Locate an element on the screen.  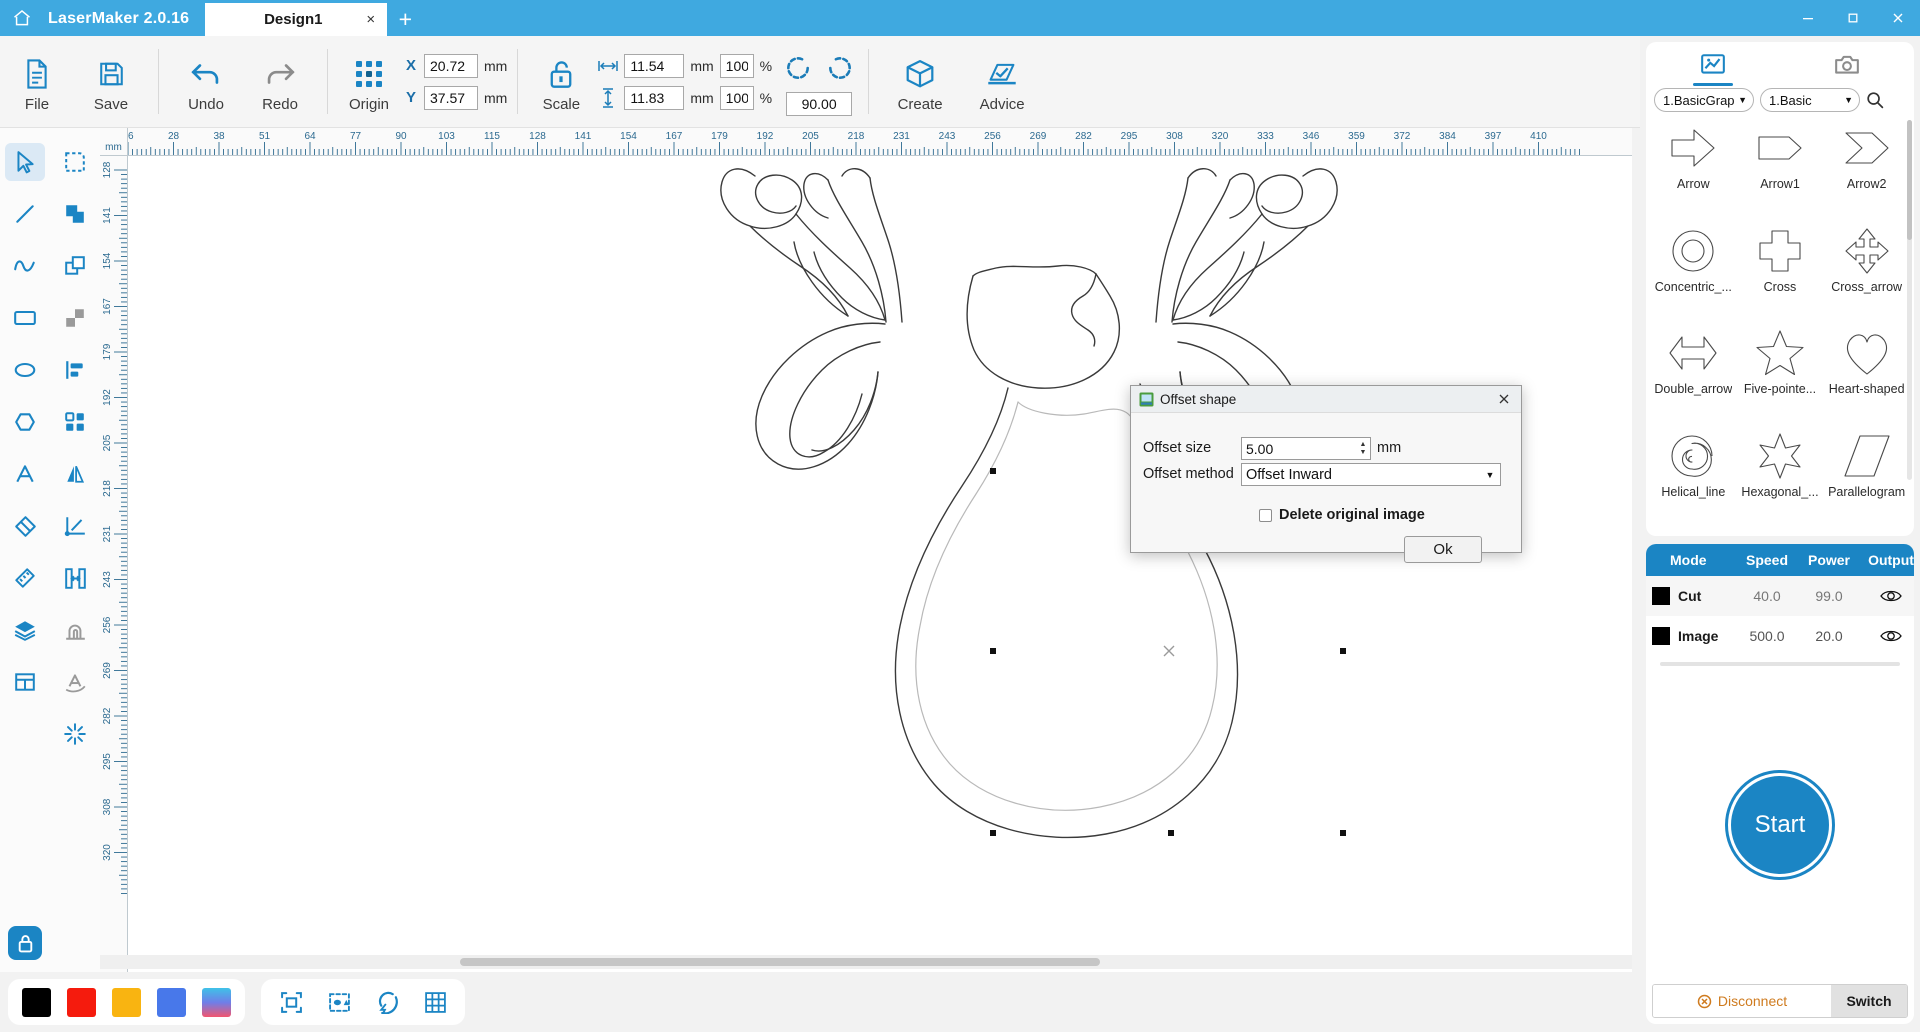
layer-speed-value: 500.0 is located at coordinates (1767, 636).